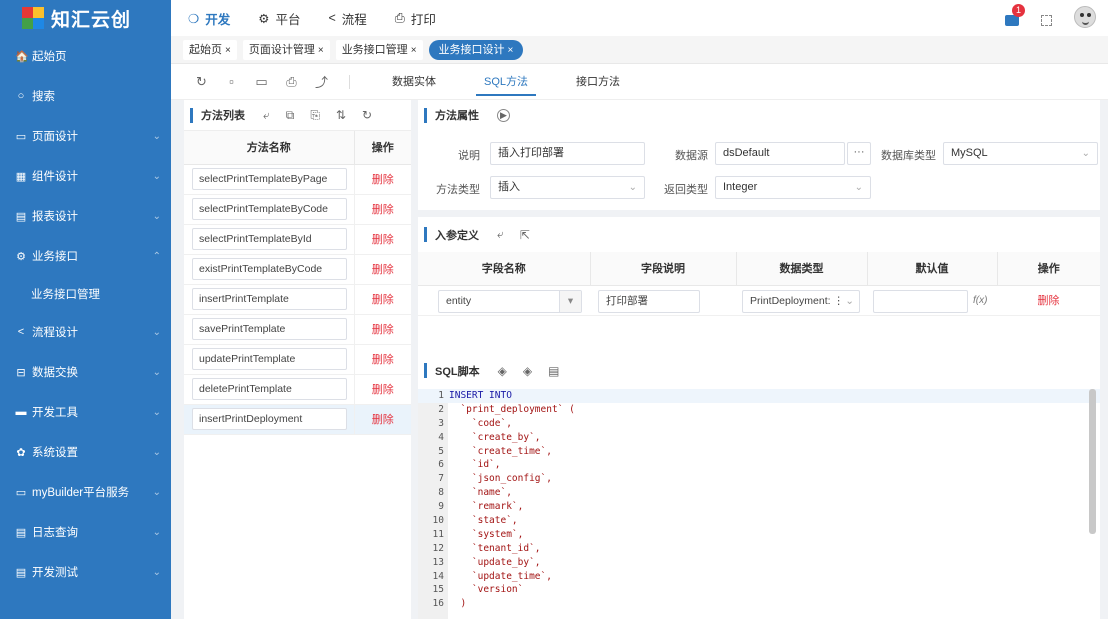 This screenshot has width=1108, height=619. What do you see at coordinates (269, 389) in the screenshot?
I see `method-name-input: deletePrintTemplate` at bounding box center [269, 389].